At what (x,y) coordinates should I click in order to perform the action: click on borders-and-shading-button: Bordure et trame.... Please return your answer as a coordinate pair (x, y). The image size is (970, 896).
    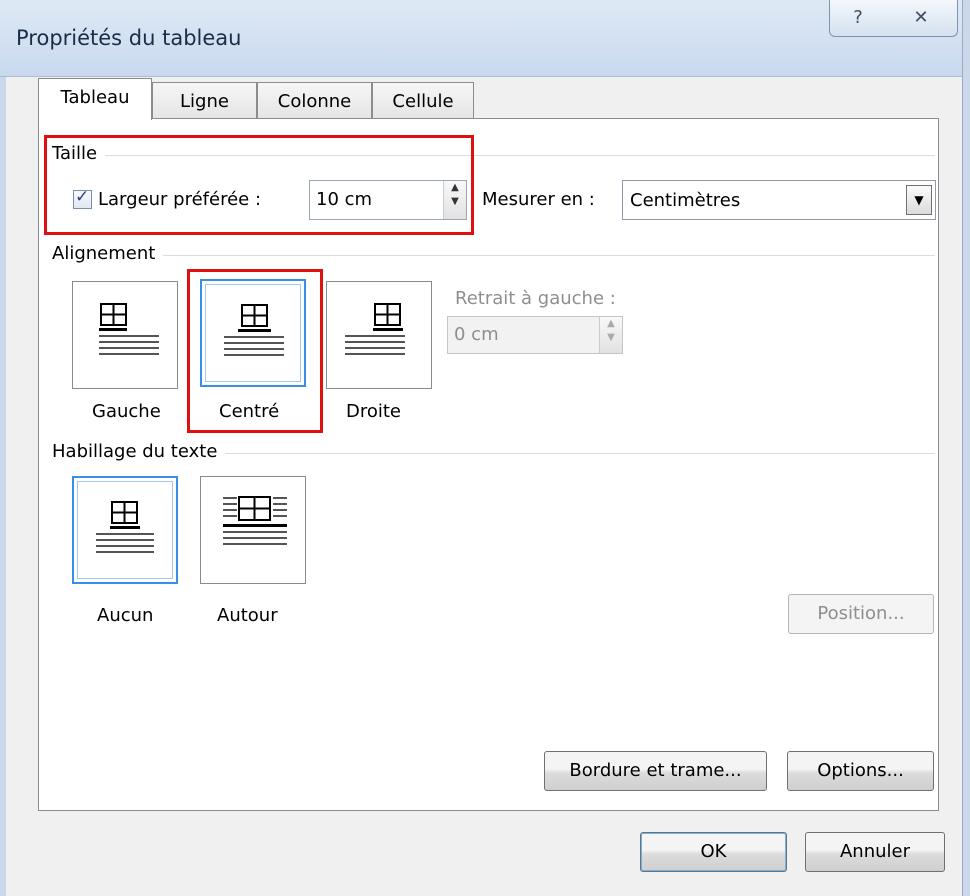
    Looking at the image, I should click on (655, 771).